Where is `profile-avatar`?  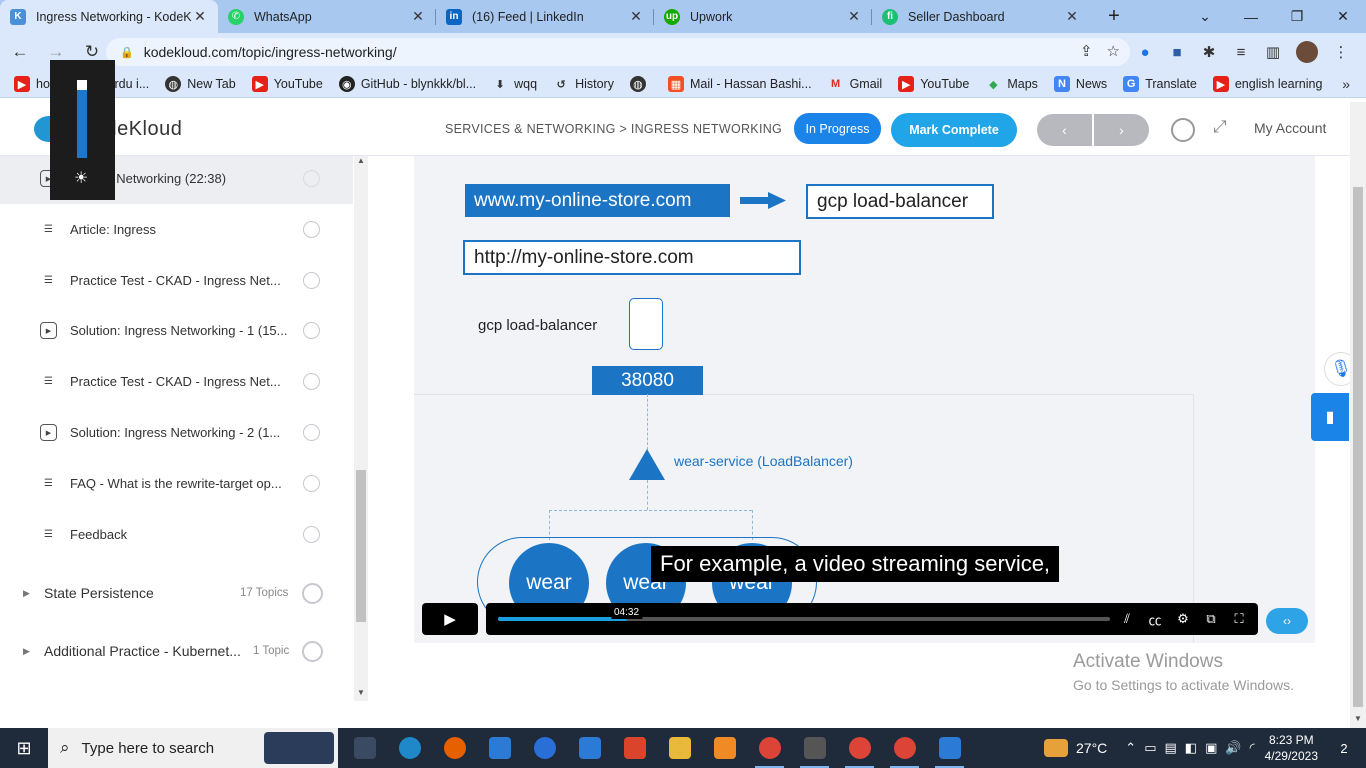
profile-avatar is located at coordinates (1307, 52).